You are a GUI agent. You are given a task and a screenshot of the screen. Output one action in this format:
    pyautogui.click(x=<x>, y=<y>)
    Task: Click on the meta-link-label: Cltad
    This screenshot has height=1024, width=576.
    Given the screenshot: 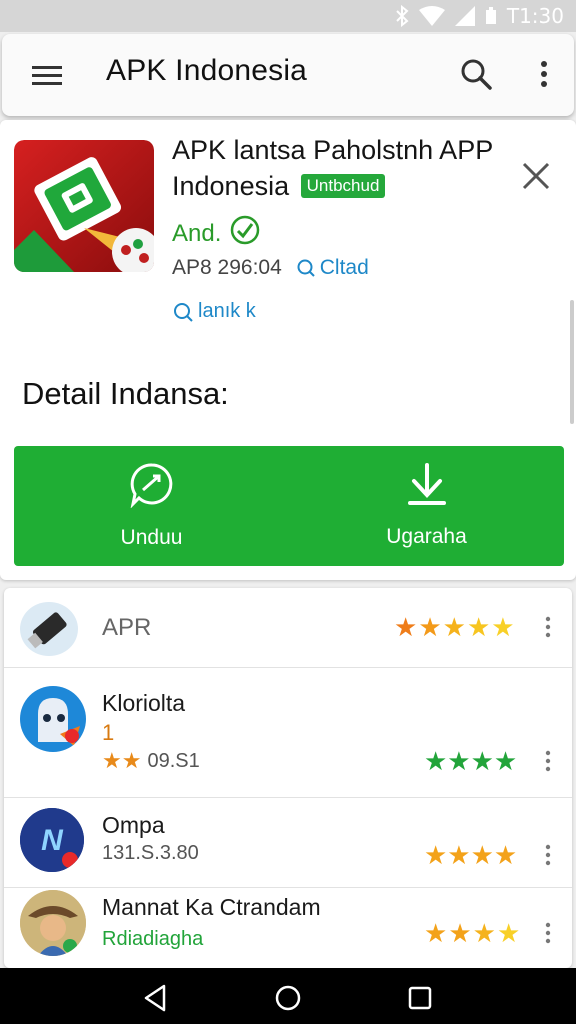 What is the action you would take?
    pyautogui.click(x=344, y=267)
    